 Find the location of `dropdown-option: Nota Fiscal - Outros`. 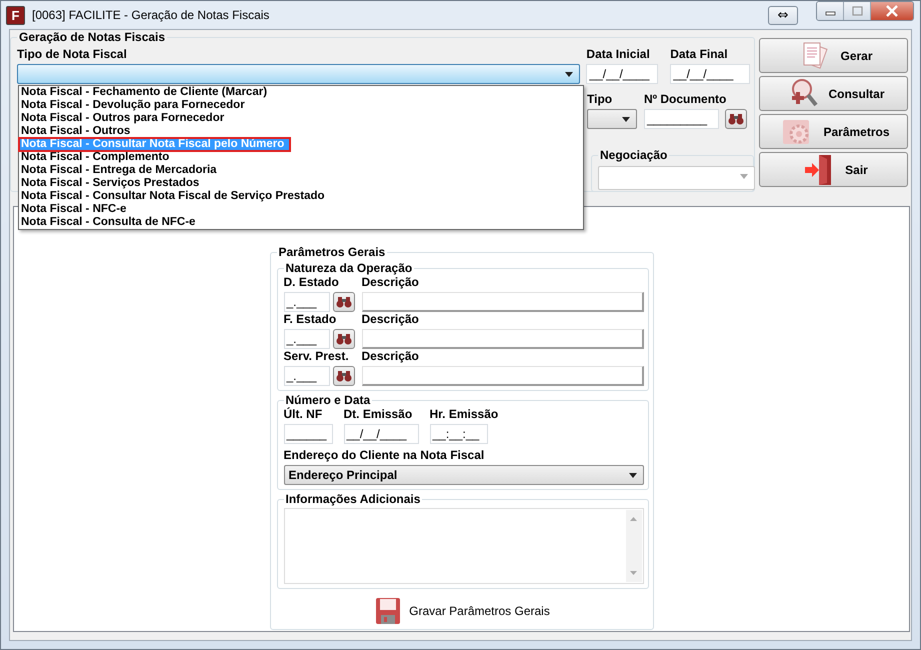

dropdown-option: Nota Fiscal - Outros is located at coordinates (301, 131).